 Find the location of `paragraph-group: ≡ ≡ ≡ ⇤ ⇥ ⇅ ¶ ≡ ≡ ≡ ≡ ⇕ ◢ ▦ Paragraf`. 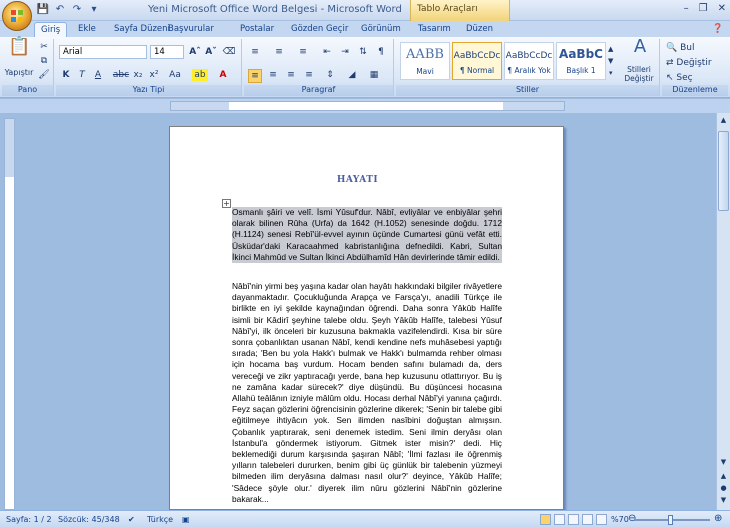

paragraph-group: ≡ ≡ ≡ ⇤ ⇥ ⇅ ¶ ≡ ≡ ≡ ≡ ⇕ ◢ ▦ Paragraf is located at coordinates (319, 67).